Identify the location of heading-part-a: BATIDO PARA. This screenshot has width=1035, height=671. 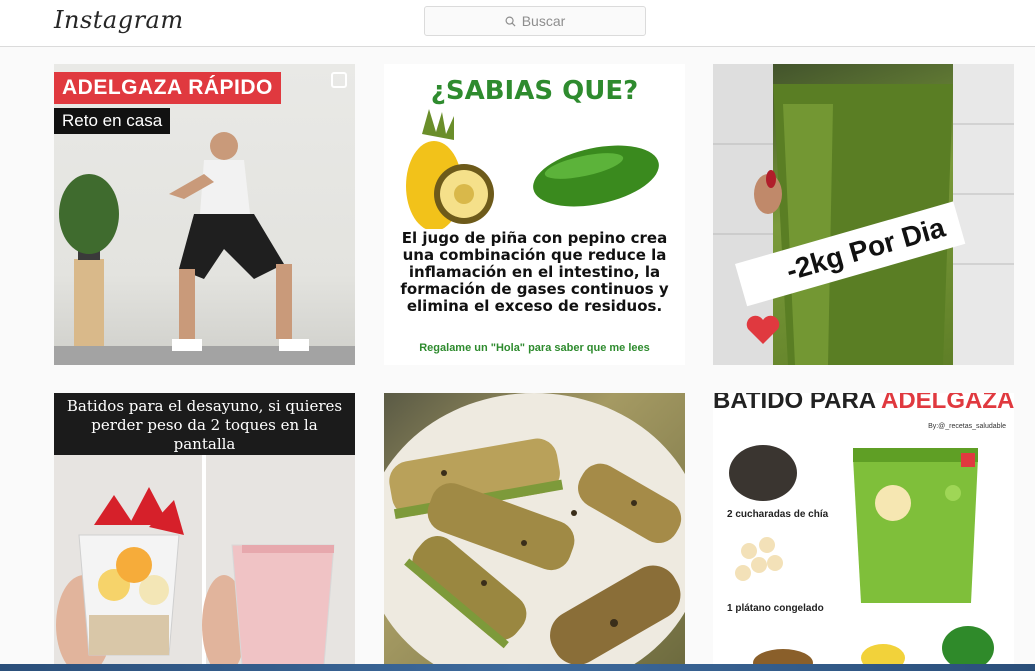
(797, 403).